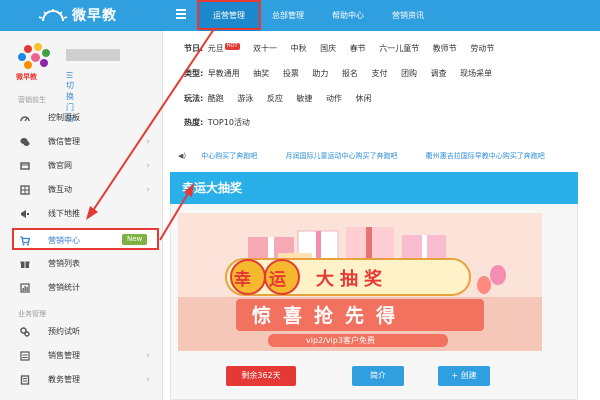 Image resolution: width=600 pixels, height=400 pixels. Describe the element at coordinates (245, 98) in the screenshot. I see `filter-option: 游泳` at that location.